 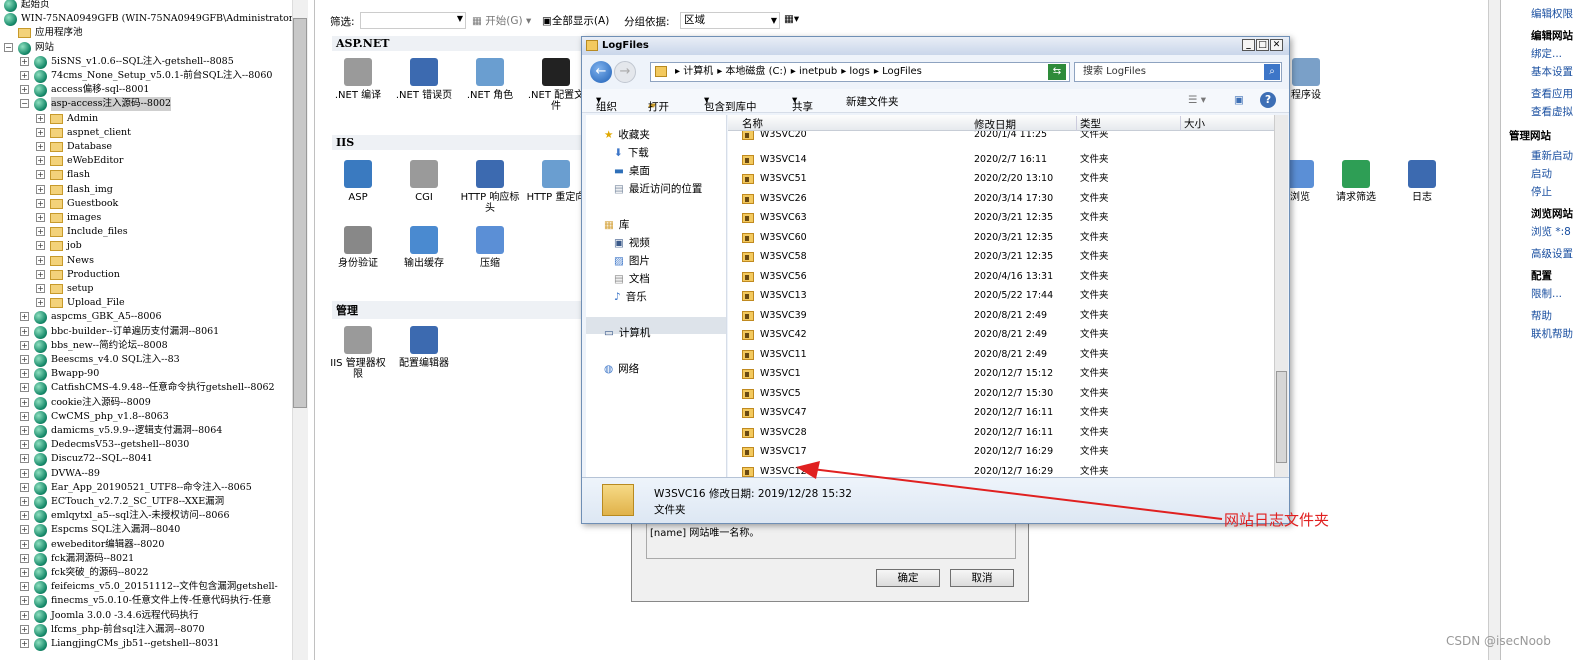 I want to click on http-headers-feature: HTTP 响应标头, so click(x=490, y=187).